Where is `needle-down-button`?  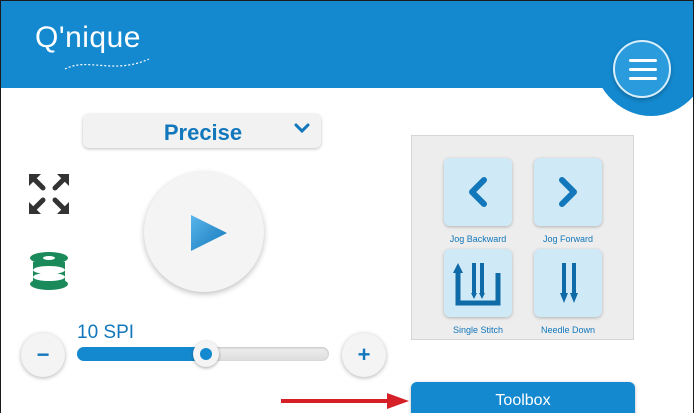 needle-down-button is located at coordinates (568, 283).